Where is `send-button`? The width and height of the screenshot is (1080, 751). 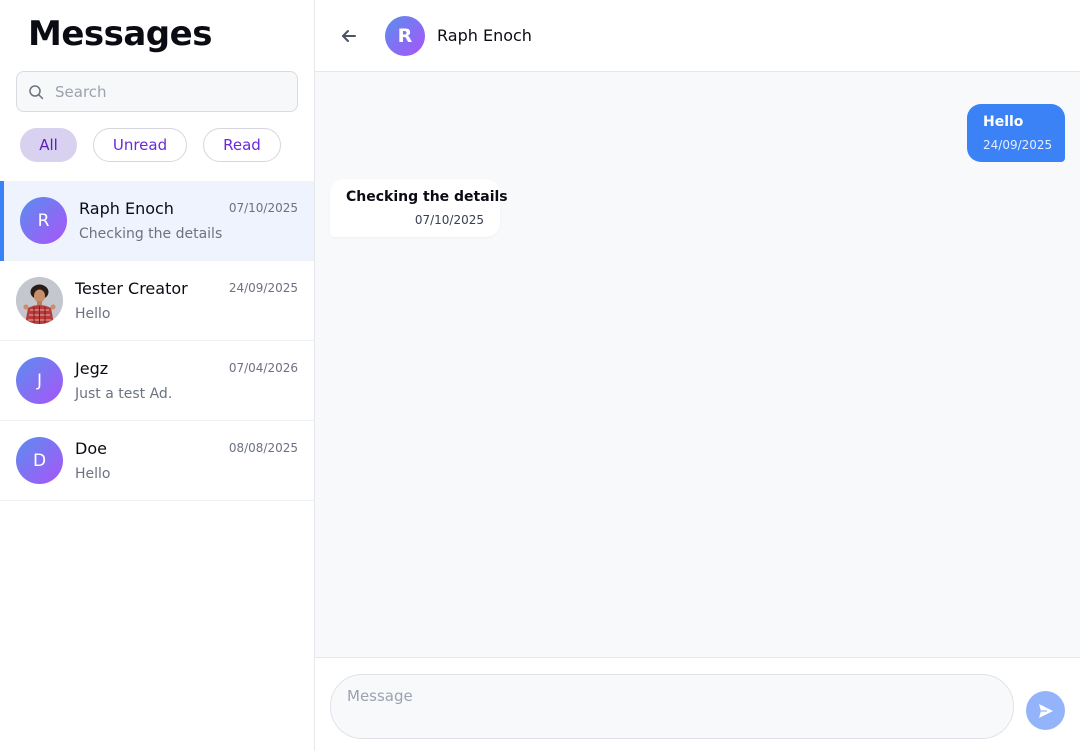
send-button is located at coordinates (1045, 710).